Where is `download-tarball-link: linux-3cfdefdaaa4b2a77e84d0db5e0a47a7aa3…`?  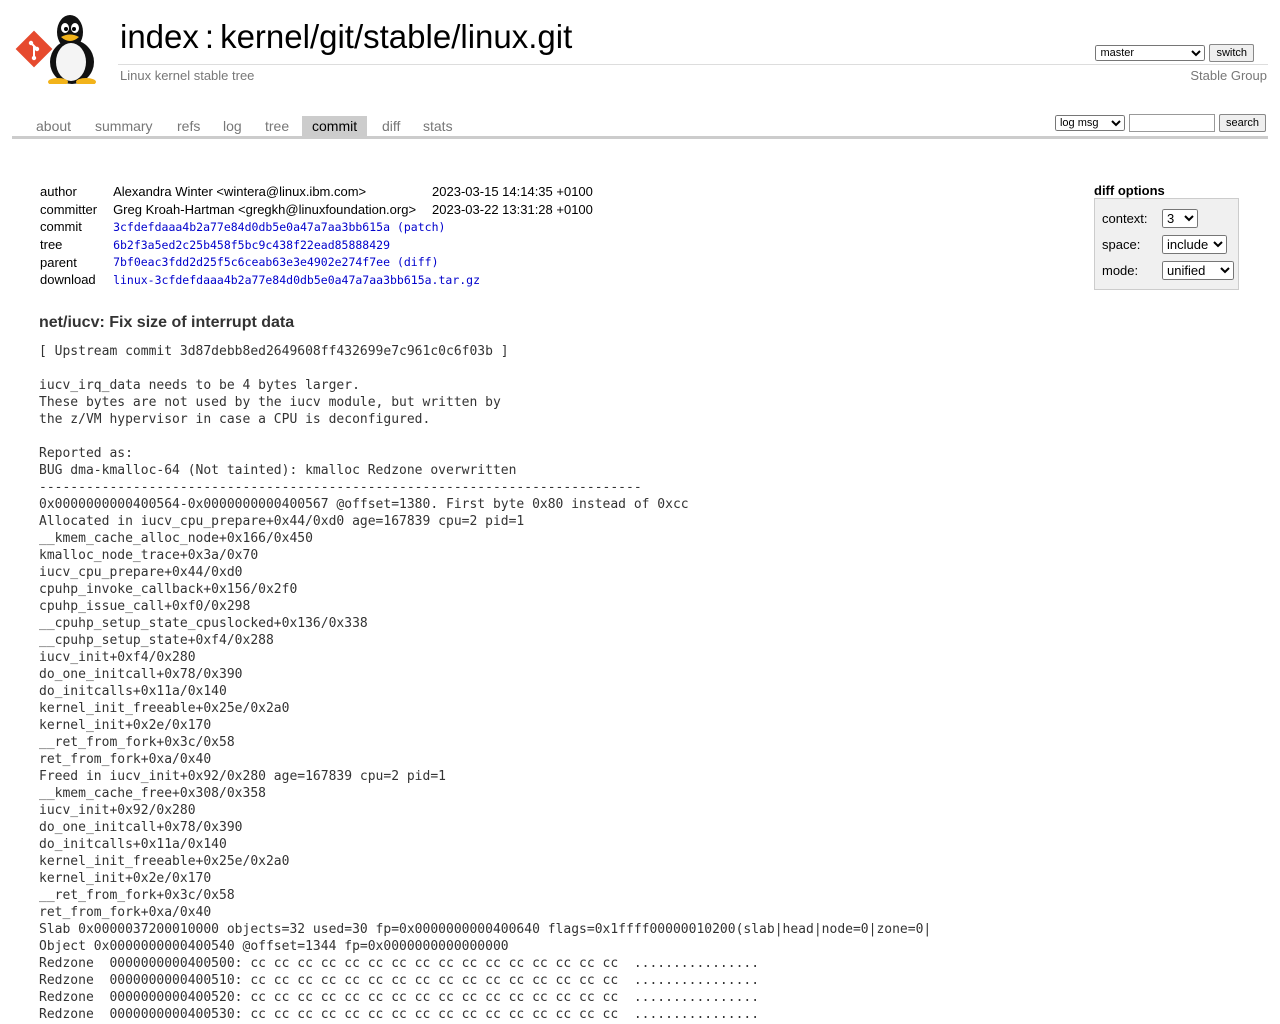 download-tarball-link: linux-3cfdefdaaa4b2a77e84d0db5e0a47a7aa3… is located at coordinates (296, 280).